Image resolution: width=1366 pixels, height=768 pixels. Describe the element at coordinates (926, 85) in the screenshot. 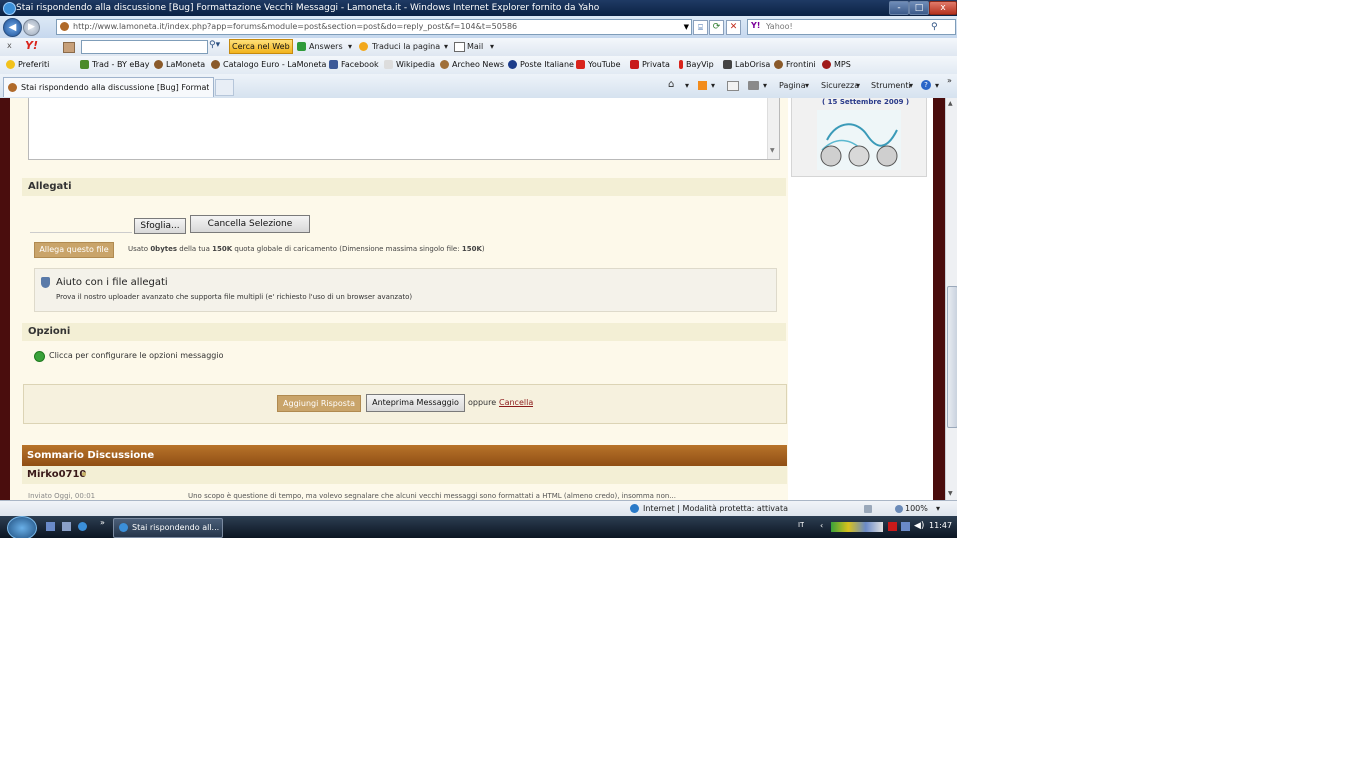

I see `help-icon: ?` at that location.